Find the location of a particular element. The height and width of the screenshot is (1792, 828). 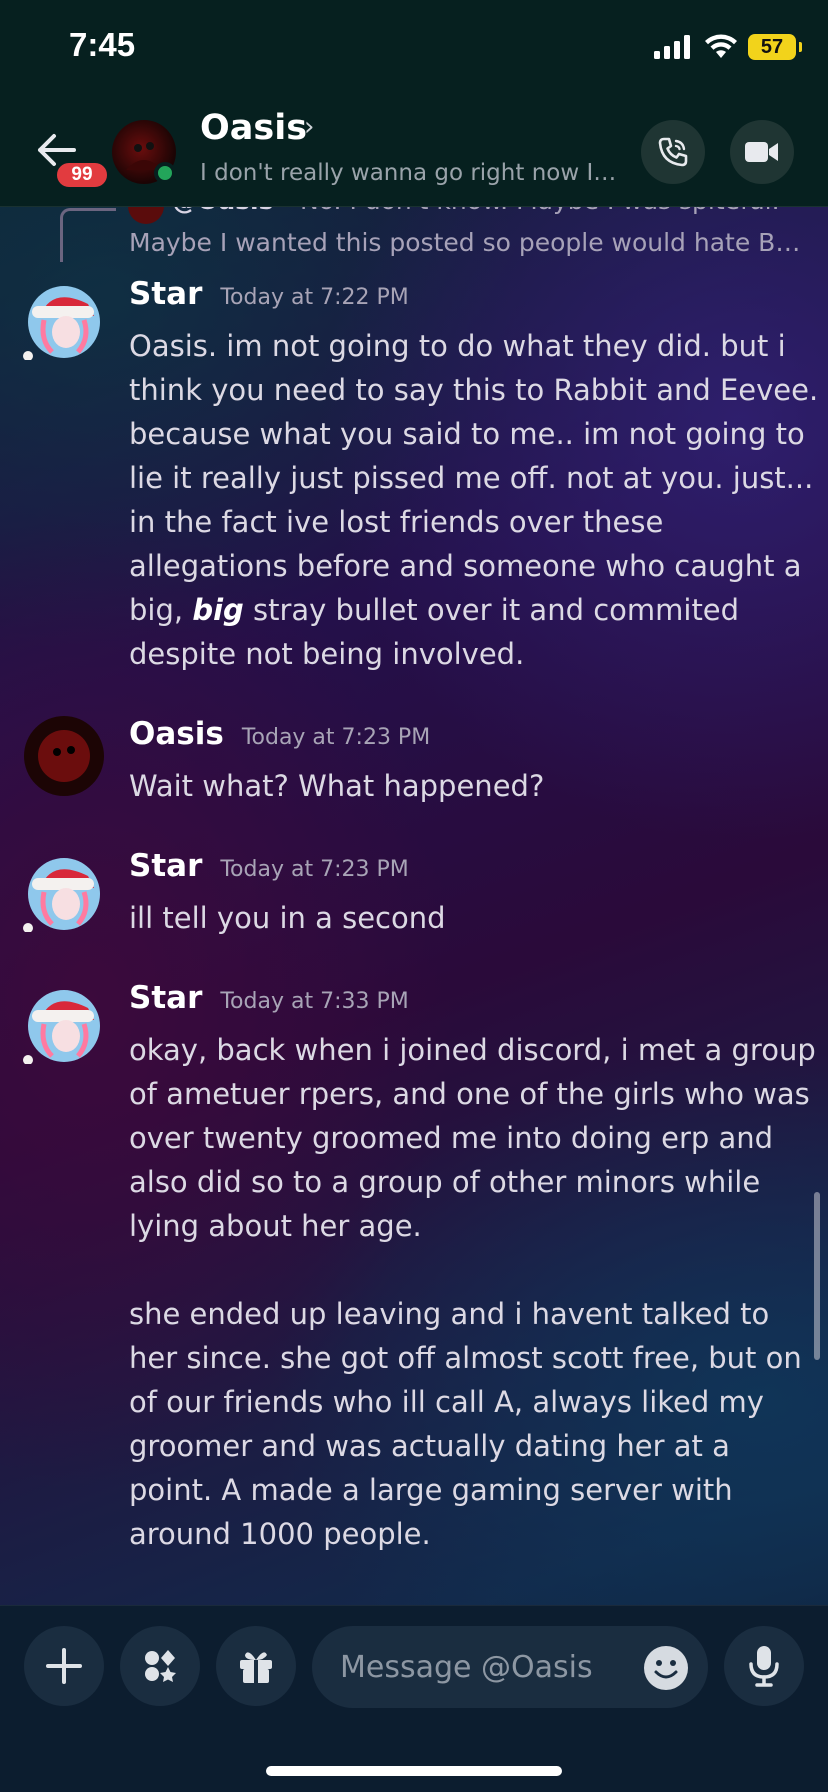

home-indicator is located at coordinates (414, 1771).